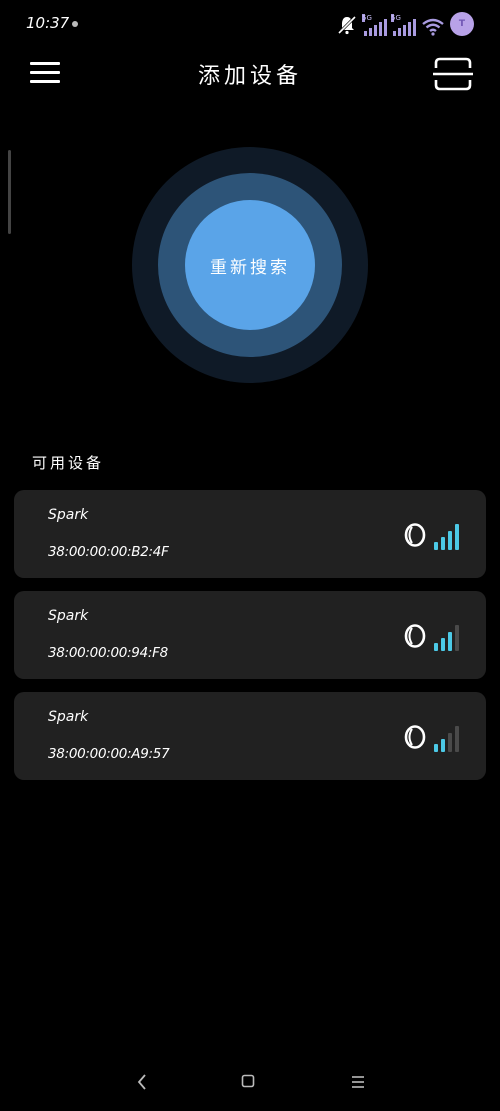 This screenshot has width=500, height=1111. What do you see at coordinates (433, 27) in the screenshot?
I see `wifi-icon` at bounding box center [433, 27].